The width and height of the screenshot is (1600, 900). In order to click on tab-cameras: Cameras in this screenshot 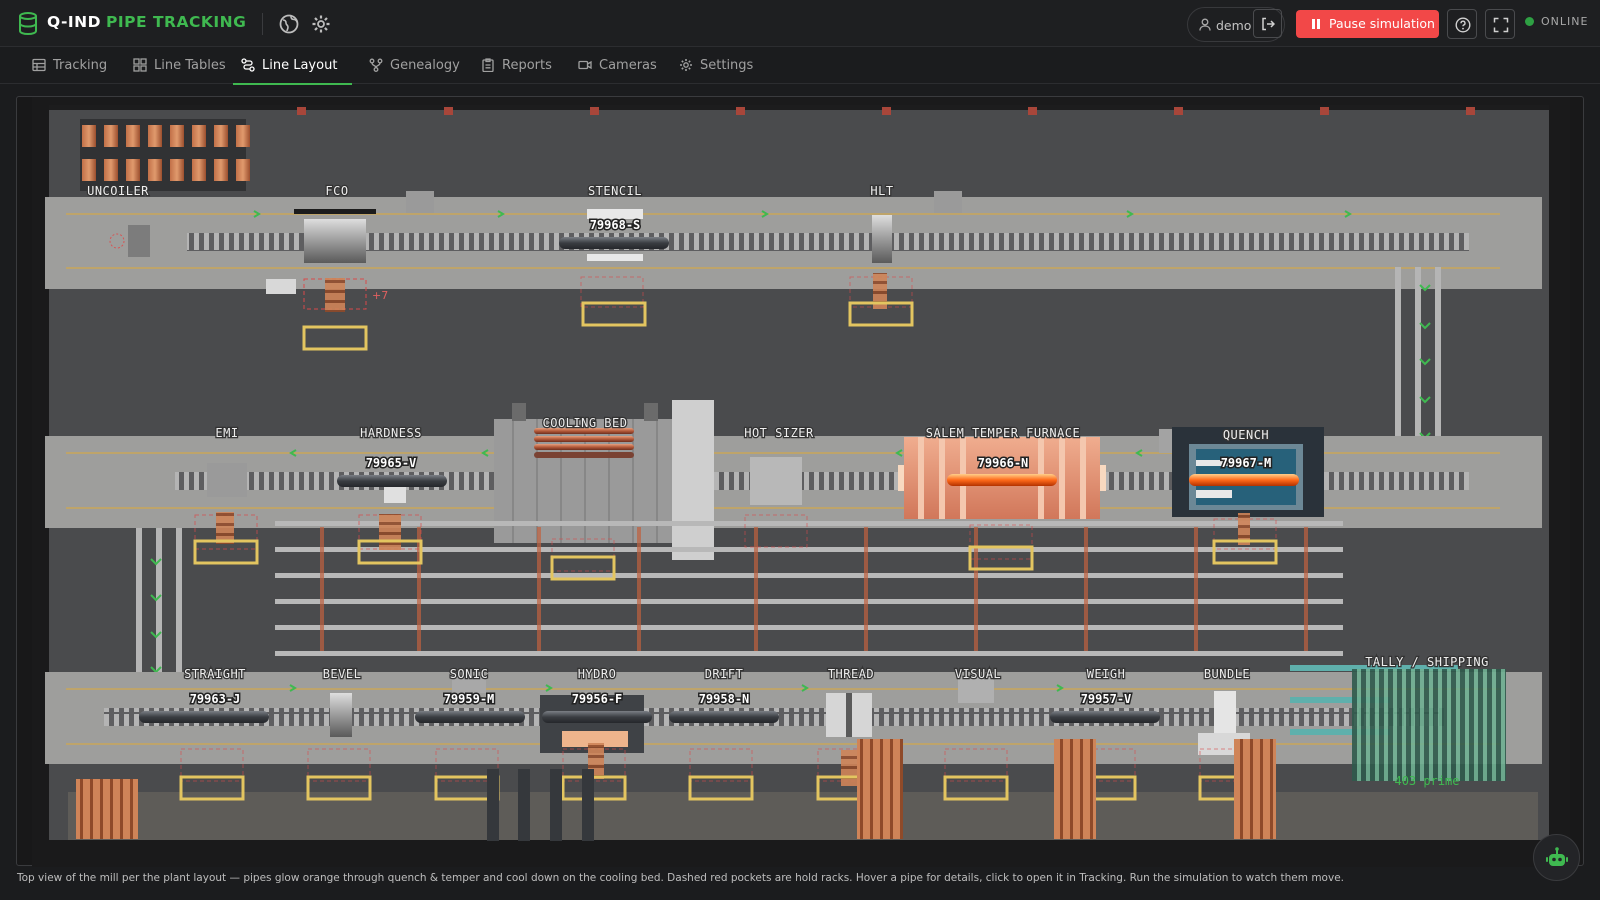, I will do `click(613, 66)`.